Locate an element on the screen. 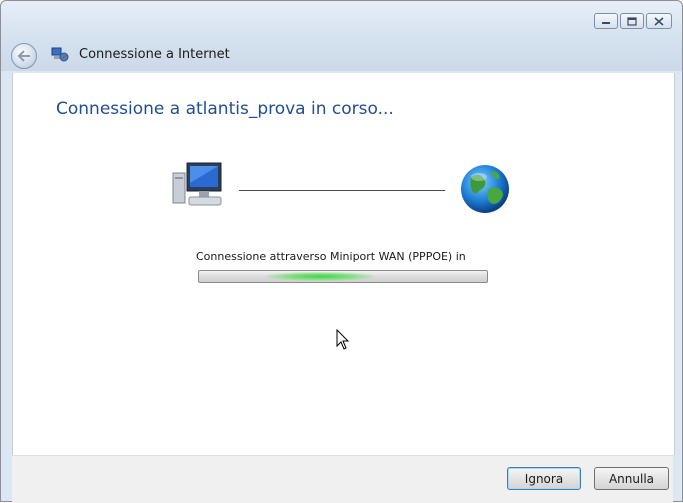  caption-buttons is located at coordinates (633, 21).